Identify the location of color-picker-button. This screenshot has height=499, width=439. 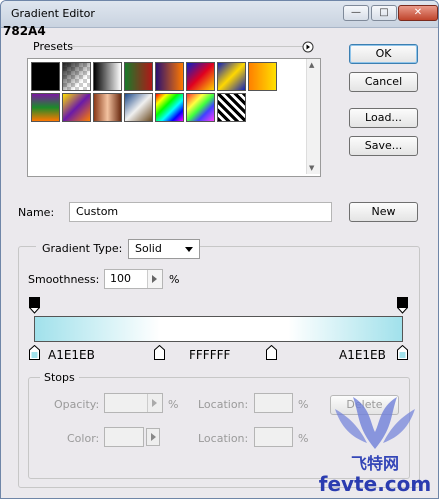
(153, 437).